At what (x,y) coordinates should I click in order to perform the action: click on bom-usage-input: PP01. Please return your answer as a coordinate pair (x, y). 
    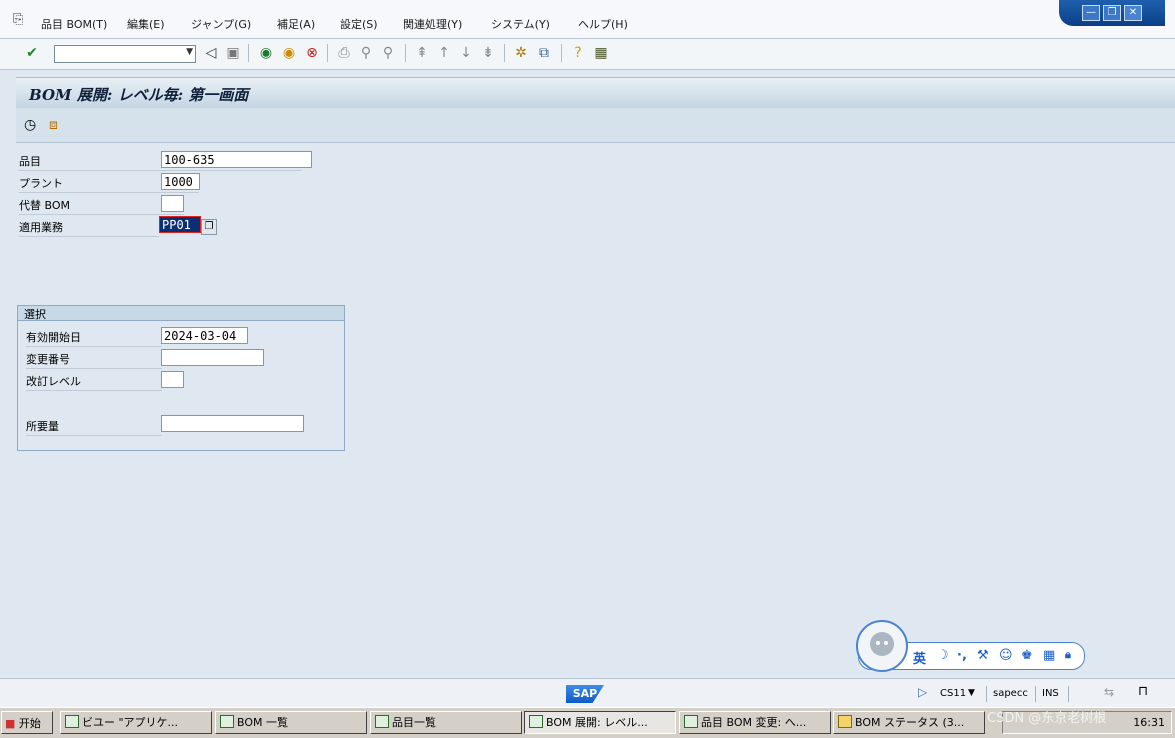
    Looking at the image, I should click on (180, 224).